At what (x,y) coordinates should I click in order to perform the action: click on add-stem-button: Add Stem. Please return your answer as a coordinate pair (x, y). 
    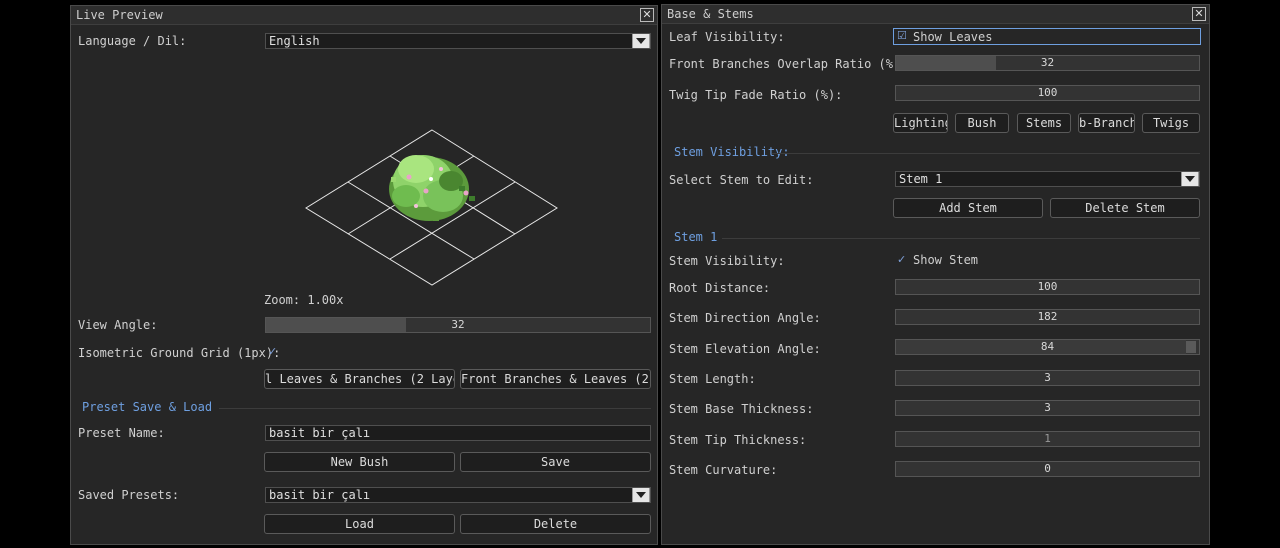
    Looking at the image, I should click on (968, 208).